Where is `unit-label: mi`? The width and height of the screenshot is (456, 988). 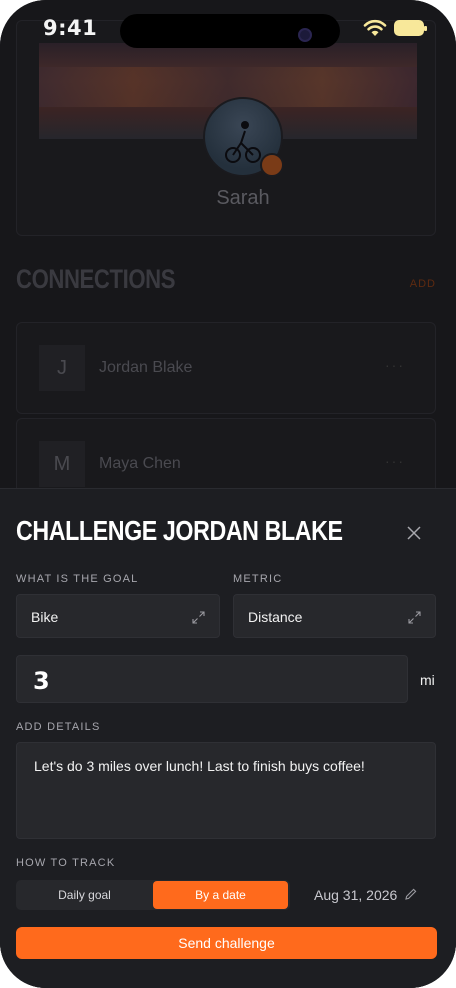 unit-label: mi is located at coordinates (427, 680).